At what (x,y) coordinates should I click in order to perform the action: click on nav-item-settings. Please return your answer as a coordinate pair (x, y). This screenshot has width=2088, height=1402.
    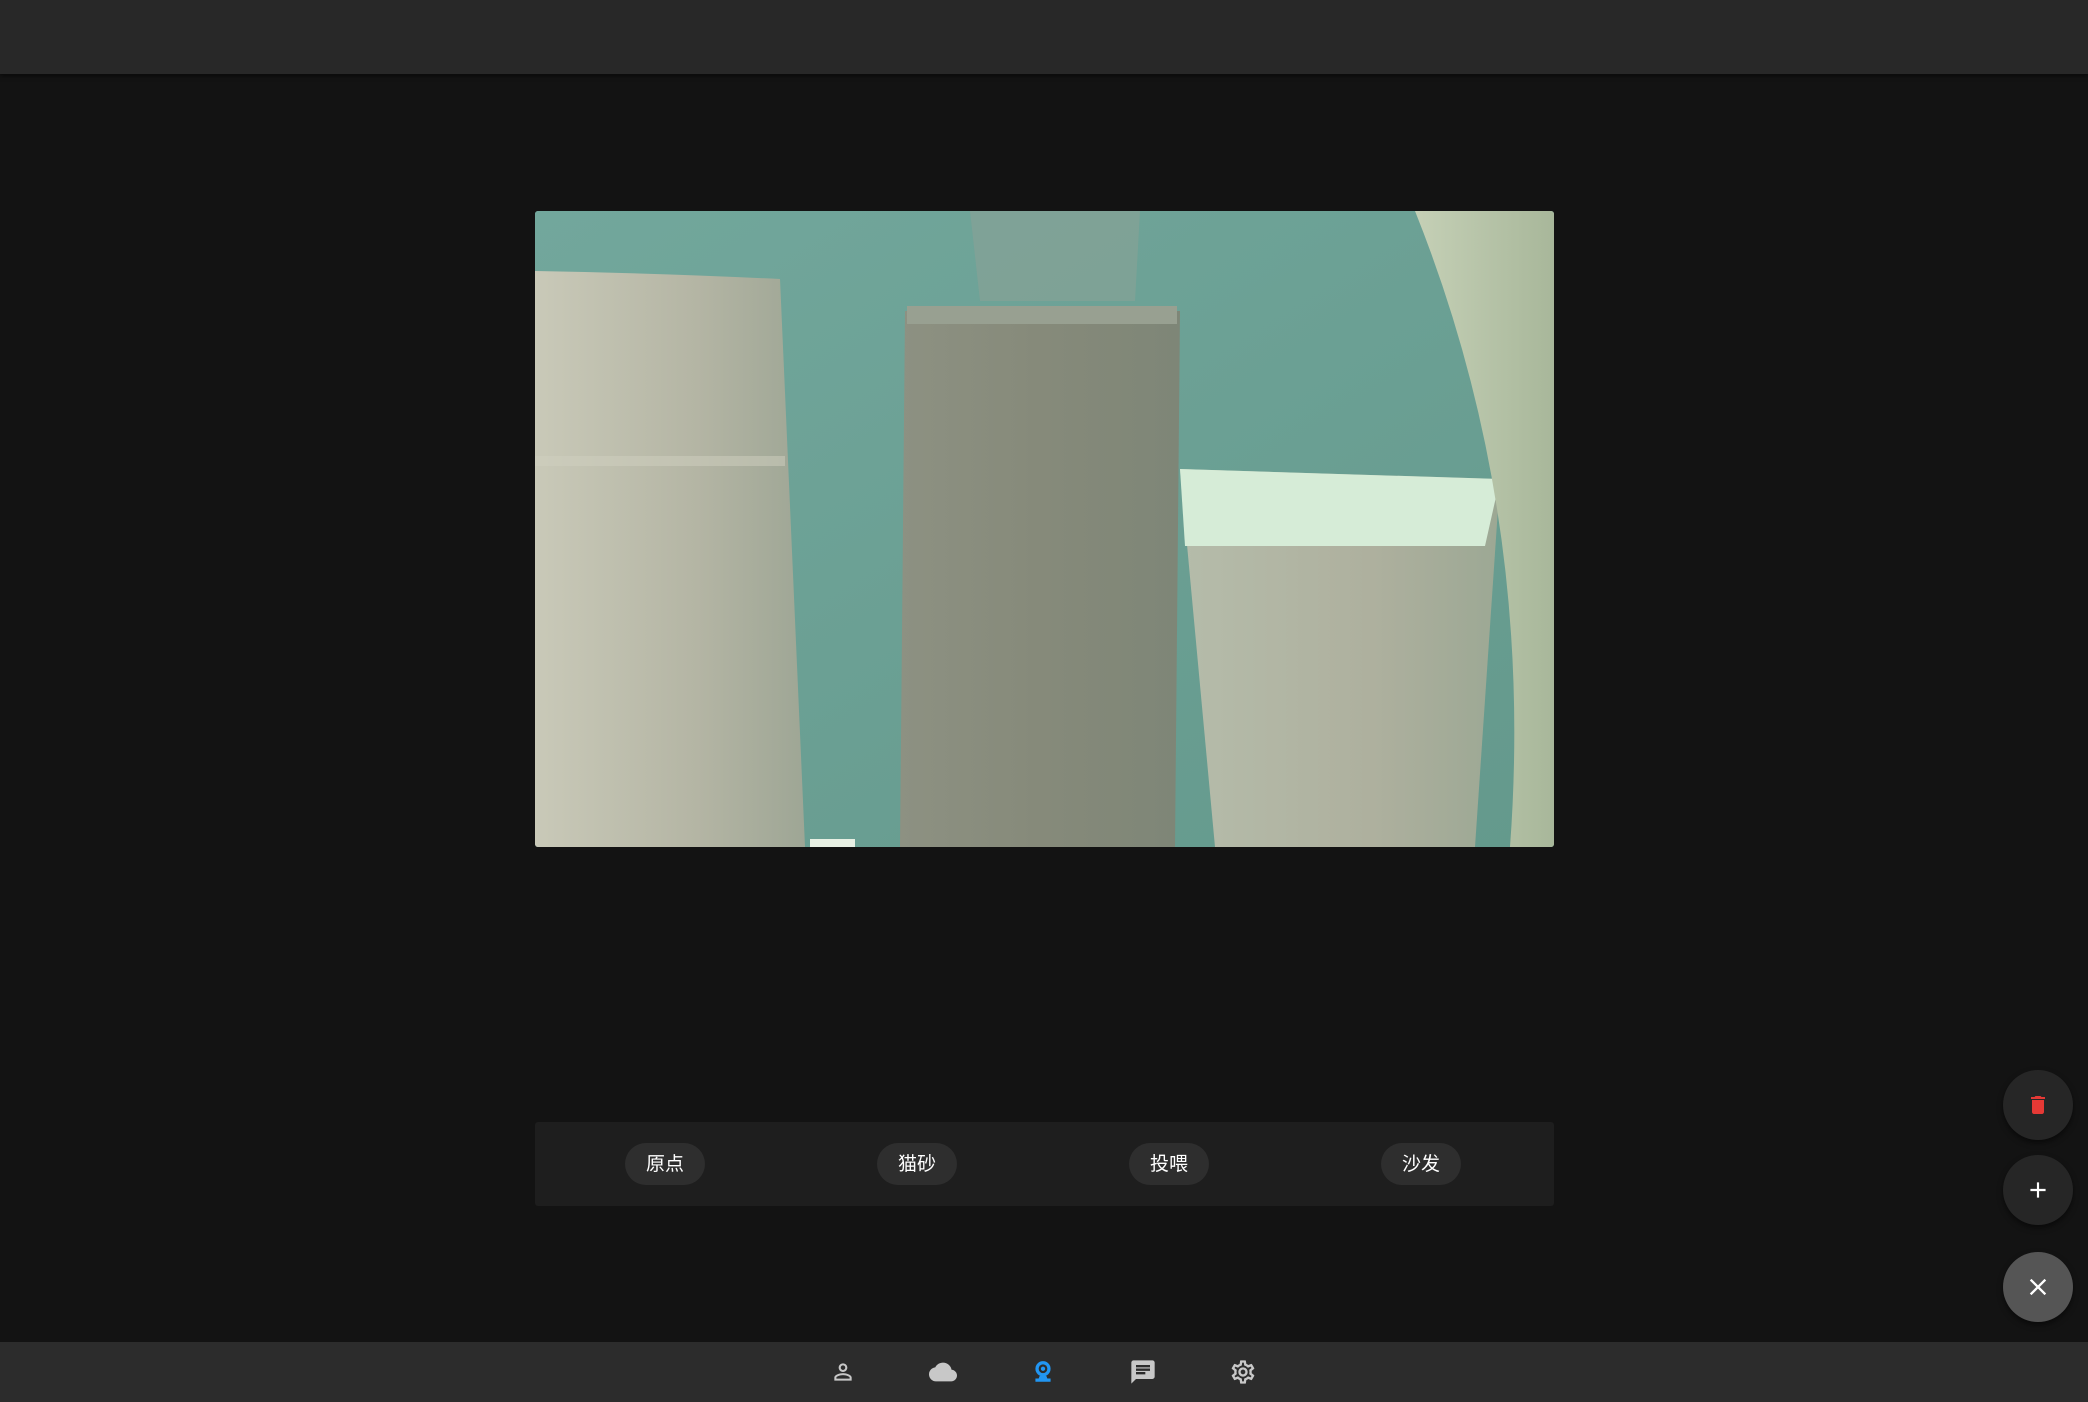
    Looking at the image, I should click on (1243, 1372).